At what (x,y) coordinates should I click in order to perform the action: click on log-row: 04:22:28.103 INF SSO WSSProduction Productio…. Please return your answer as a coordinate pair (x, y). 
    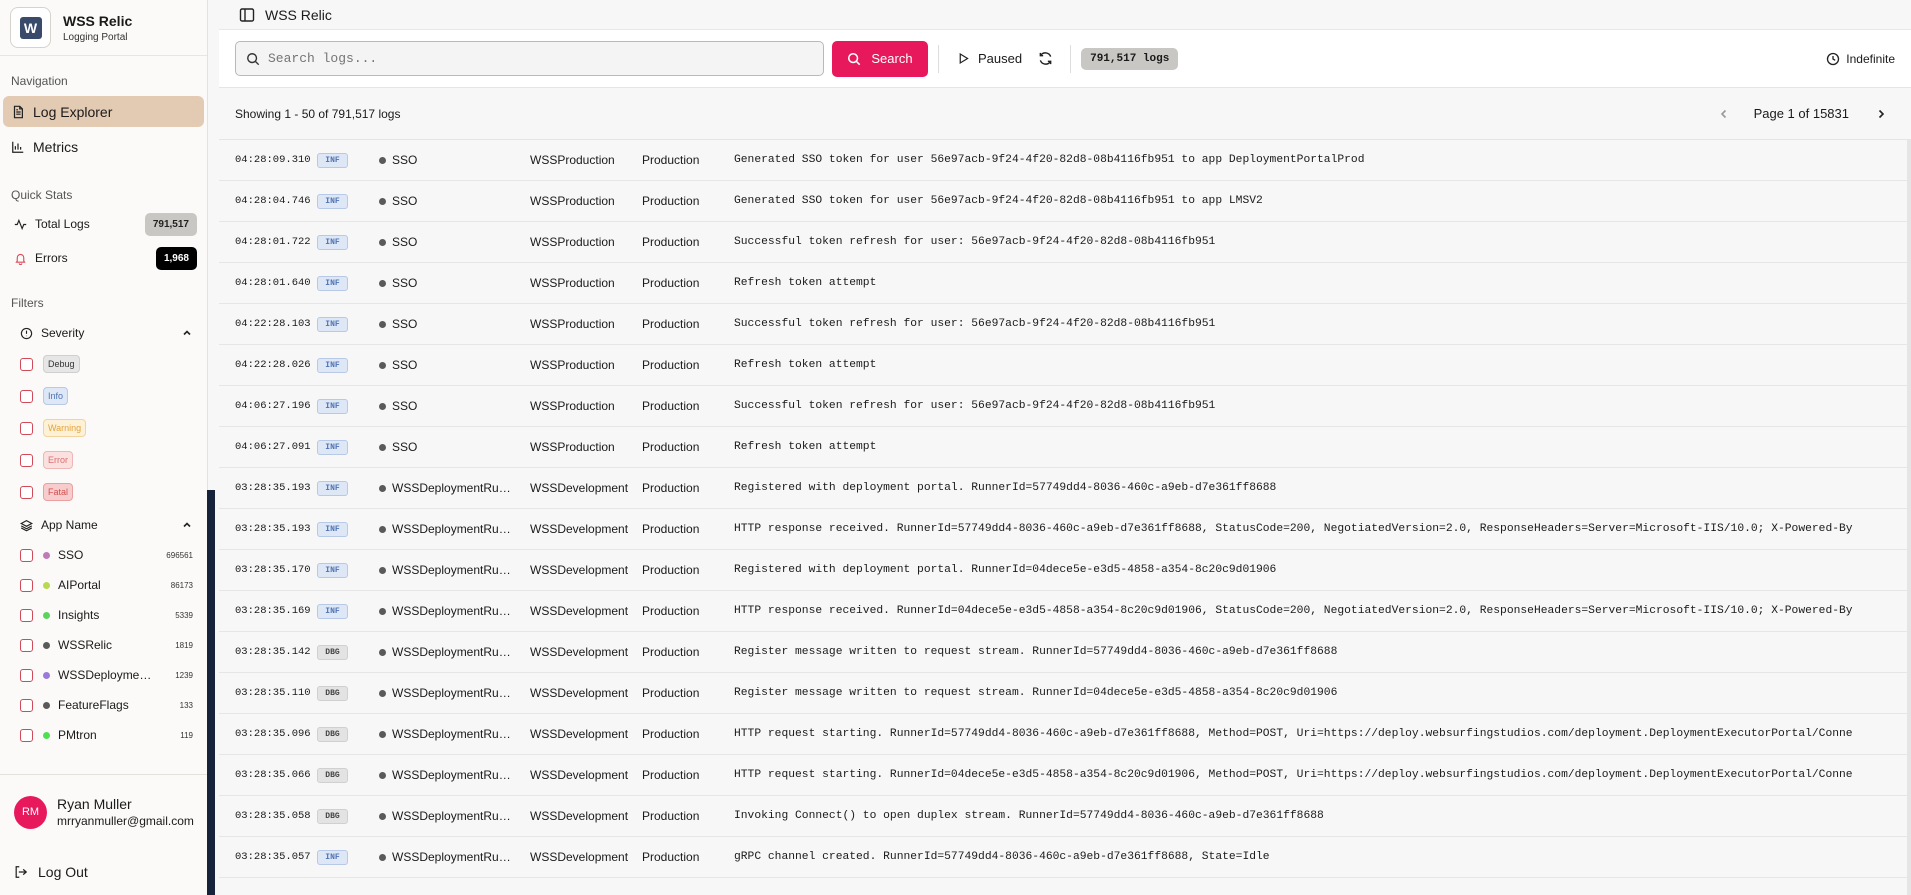
    Looking at the image, I should click on (1065, 324).